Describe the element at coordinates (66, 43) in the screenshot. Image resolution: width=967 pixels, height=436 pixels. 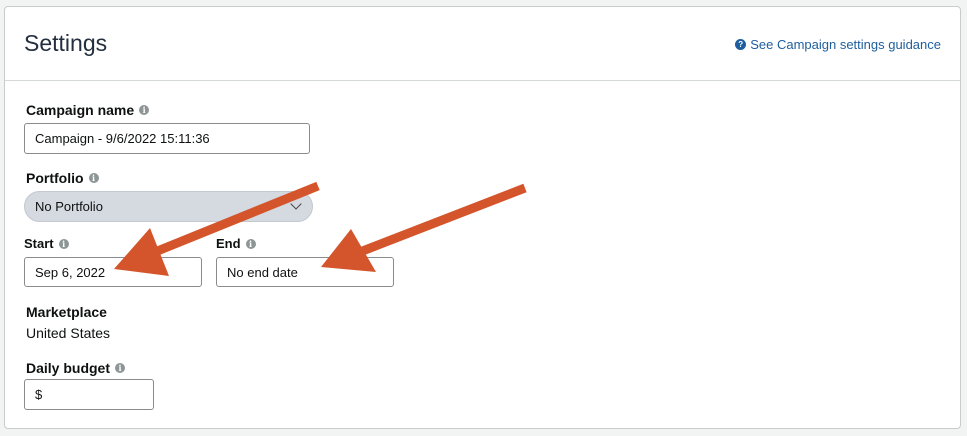
I see `page-title: Settings` at that location.